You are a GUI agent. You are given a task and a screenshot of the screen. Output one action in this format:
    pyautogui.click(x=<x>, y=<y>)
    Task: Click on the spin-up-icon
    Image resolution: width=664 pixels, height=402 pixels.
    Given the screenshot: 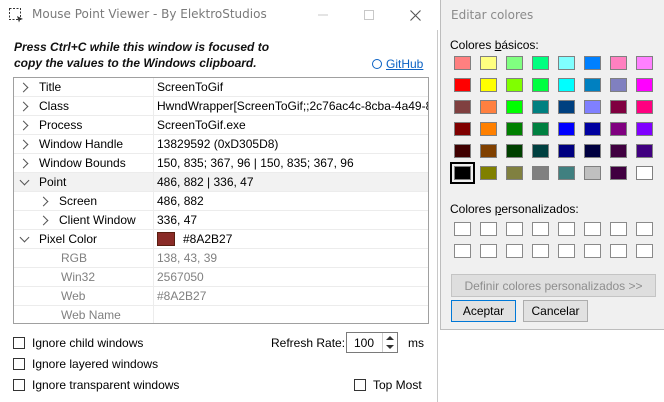 What is the action you would take?
    pyautogui.click(x=390, y=338)
    